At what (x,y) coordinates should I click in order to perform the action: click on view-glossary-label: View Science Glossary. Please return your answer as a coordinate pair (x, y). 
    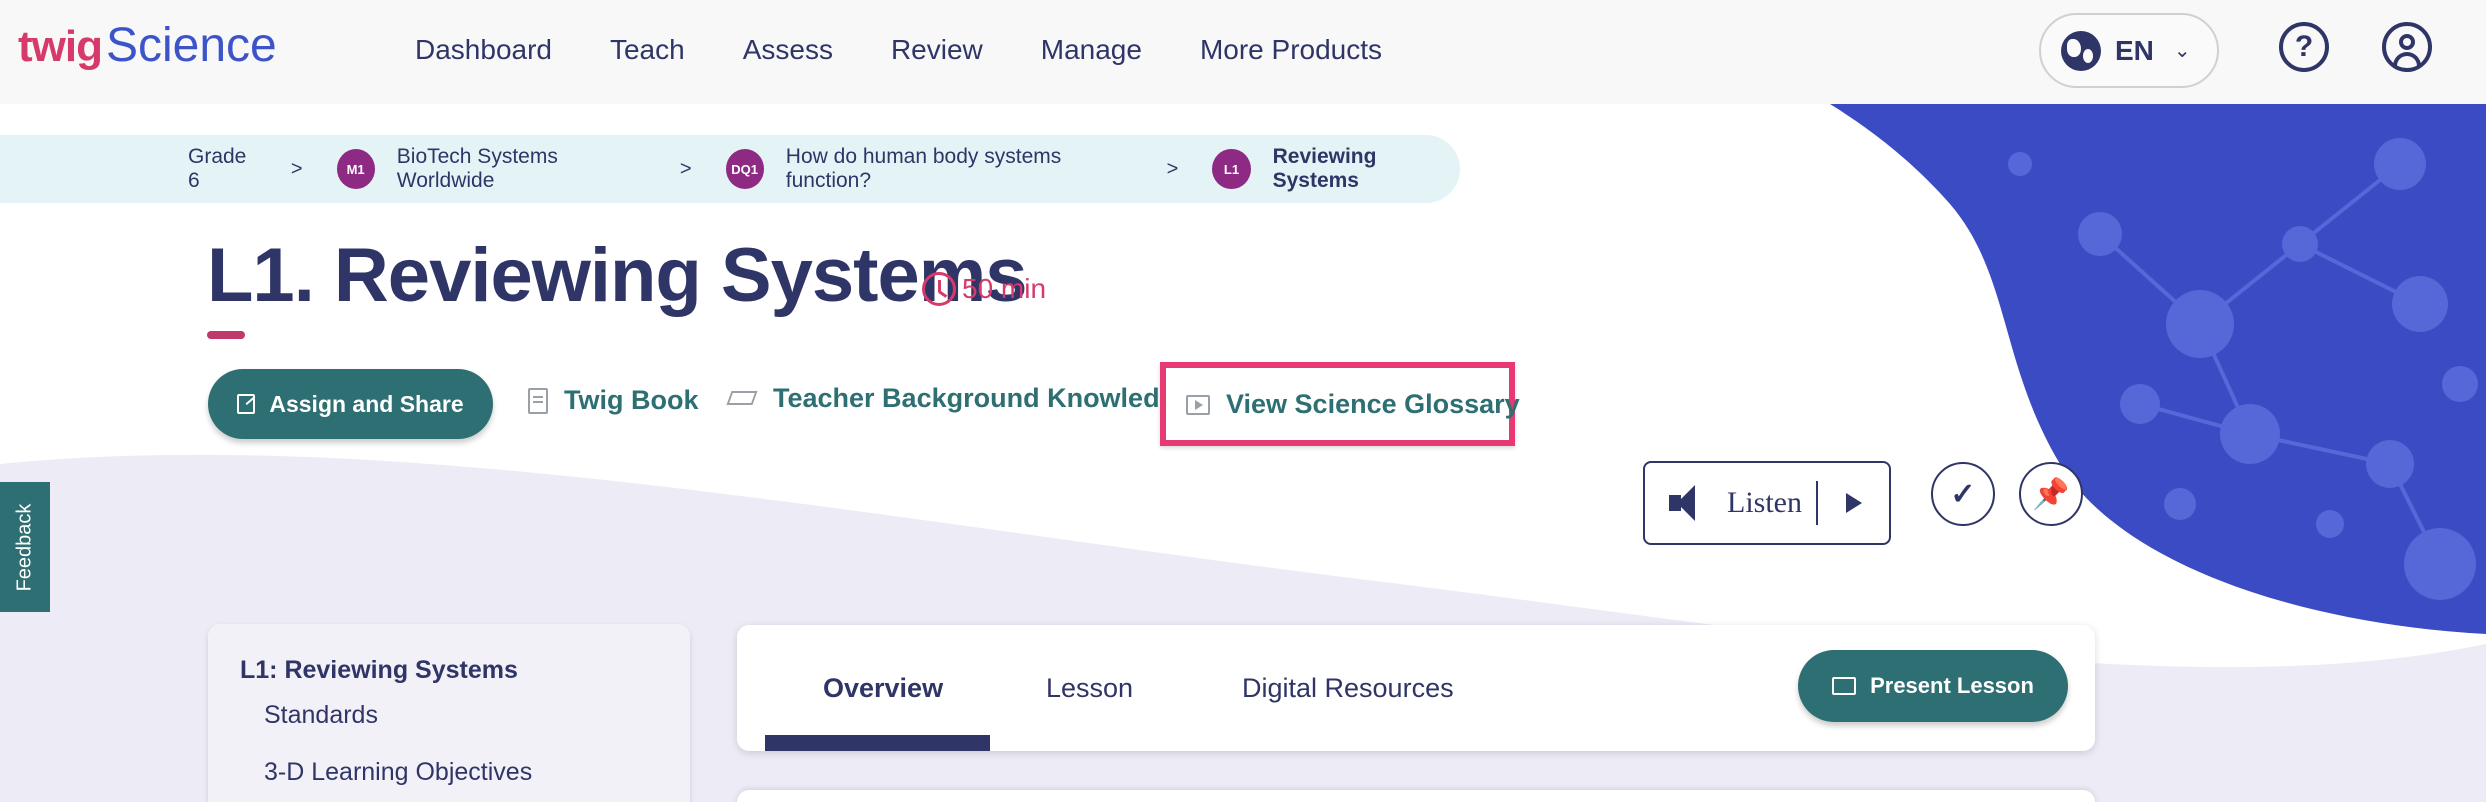
    Looking at the image, I should click on (1373, 404).